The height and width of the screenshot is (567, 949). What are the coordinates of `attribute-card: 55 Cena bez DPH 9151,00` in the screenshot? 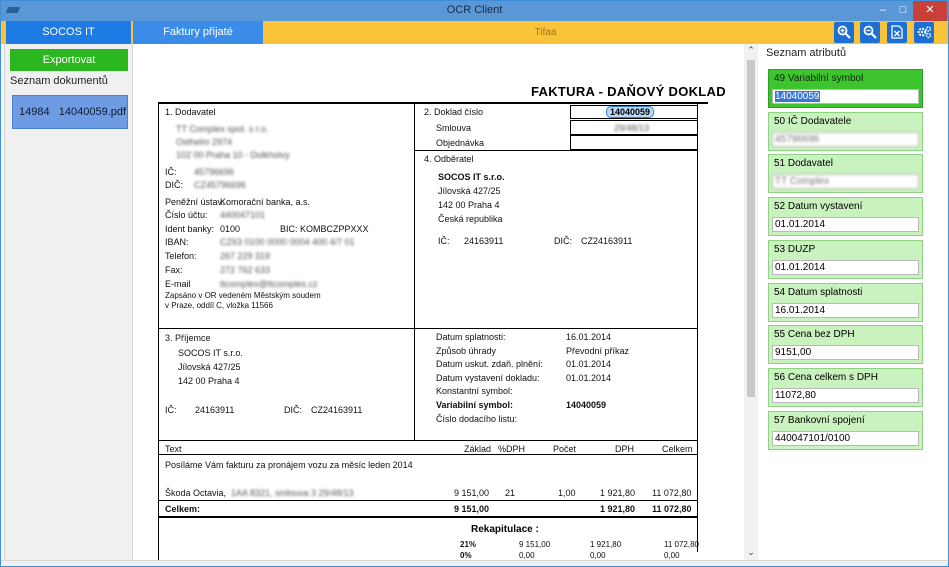 It's located at (845, 345).